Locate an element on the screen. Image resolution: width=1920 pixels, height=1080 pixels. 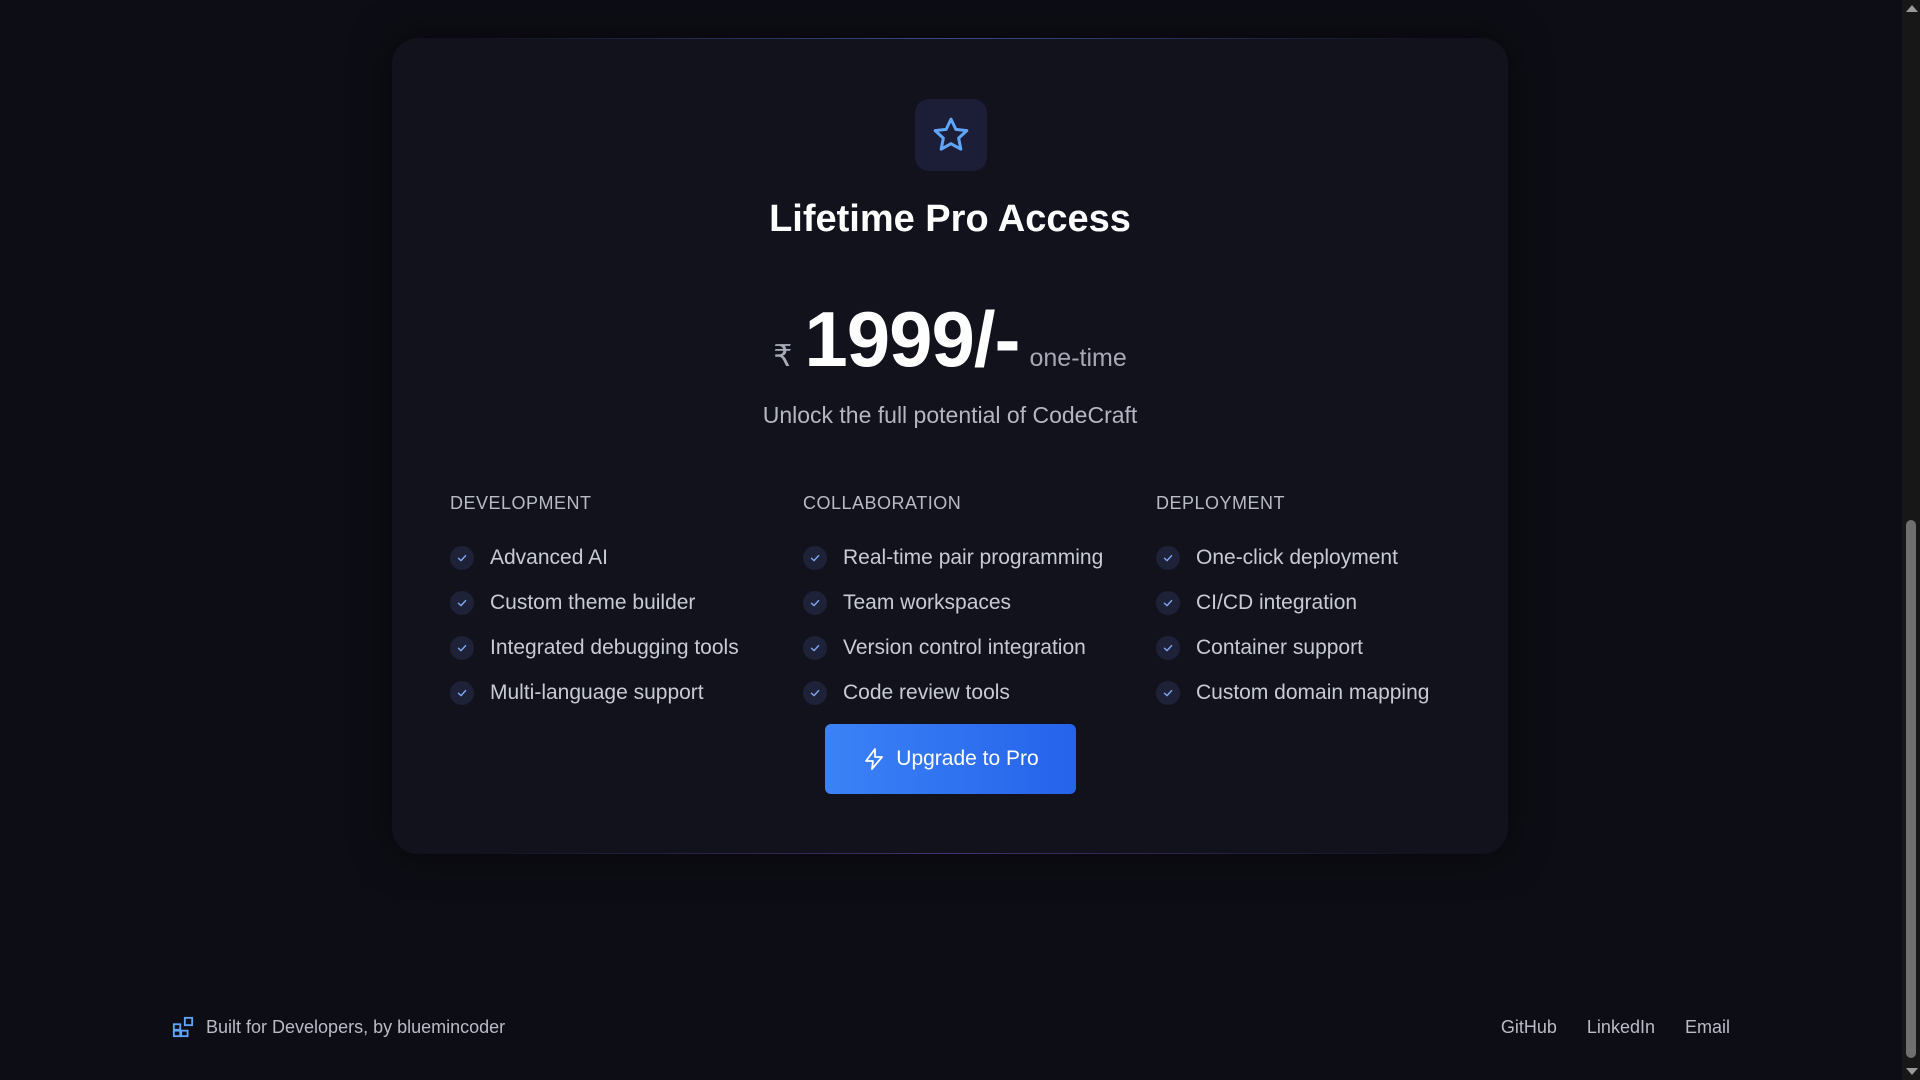
feature-item: One-click deployment is located at coordinates (1332, 557).